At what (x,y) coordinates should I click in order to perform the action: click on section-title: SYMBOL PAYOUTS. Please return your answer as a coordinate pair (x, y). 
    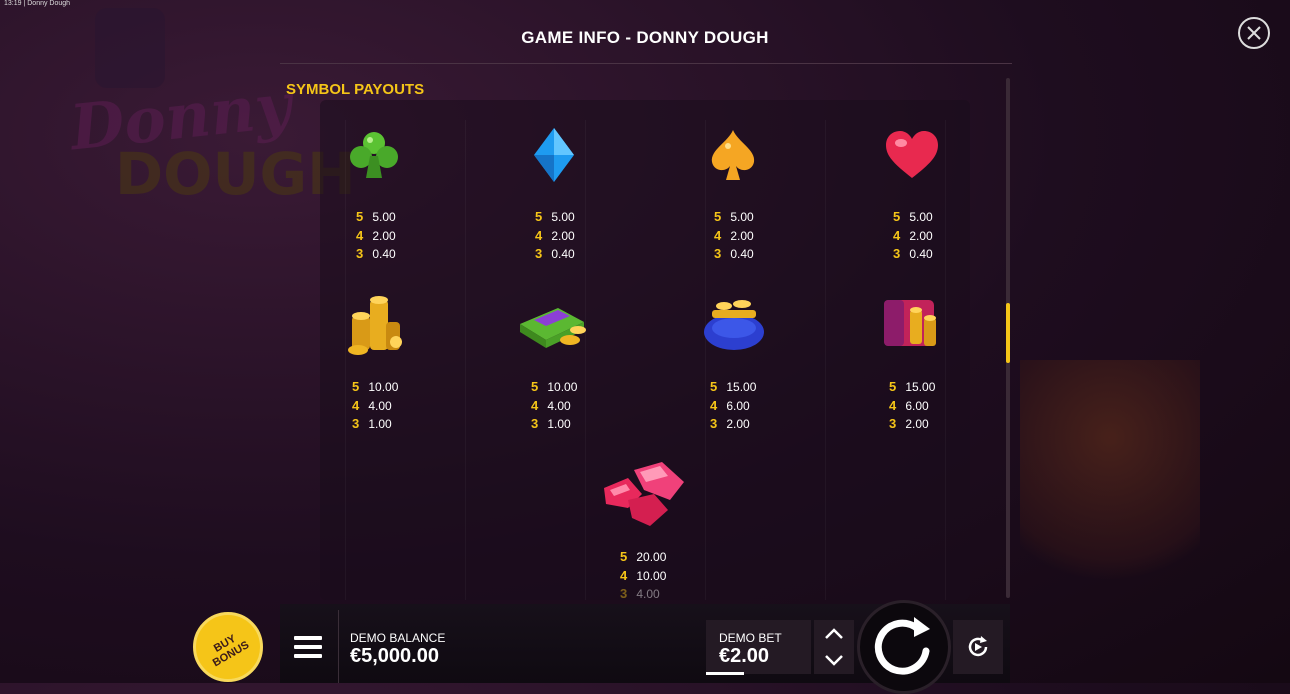
    Looking at the image, I should click on (355, 89).